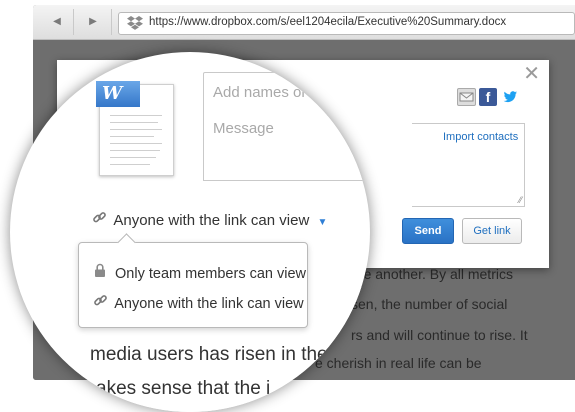  Describe the element at coordinates (272, 92) in the screenshot. I see `recipients-placeholder: Add names or em` at that location.